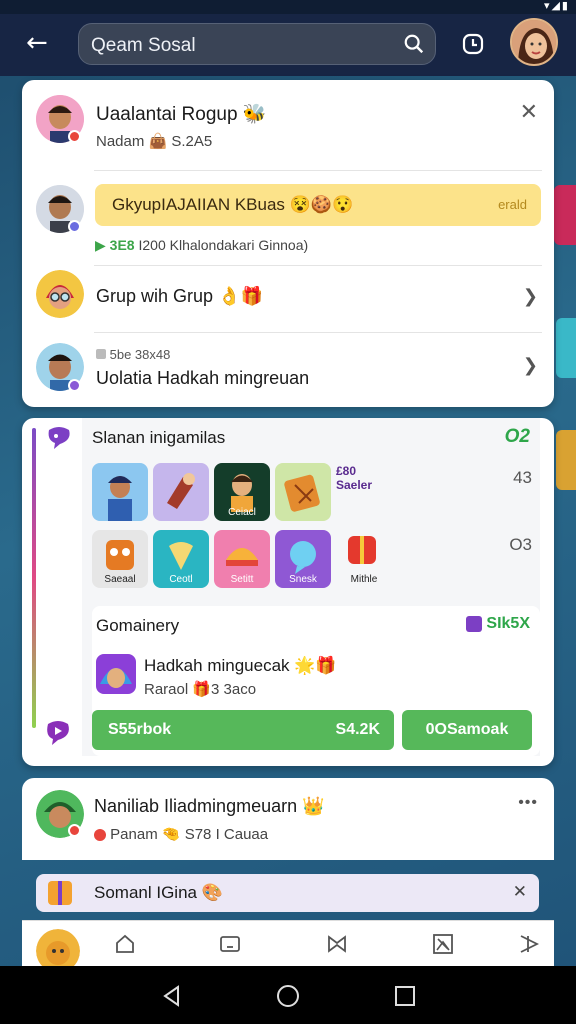 This screenshot has height=1024, width=576. Describe the element at coordinates (179, 296) in the screenshot. I see `group-title: Grup wih Grup 👌🎁` at that location.